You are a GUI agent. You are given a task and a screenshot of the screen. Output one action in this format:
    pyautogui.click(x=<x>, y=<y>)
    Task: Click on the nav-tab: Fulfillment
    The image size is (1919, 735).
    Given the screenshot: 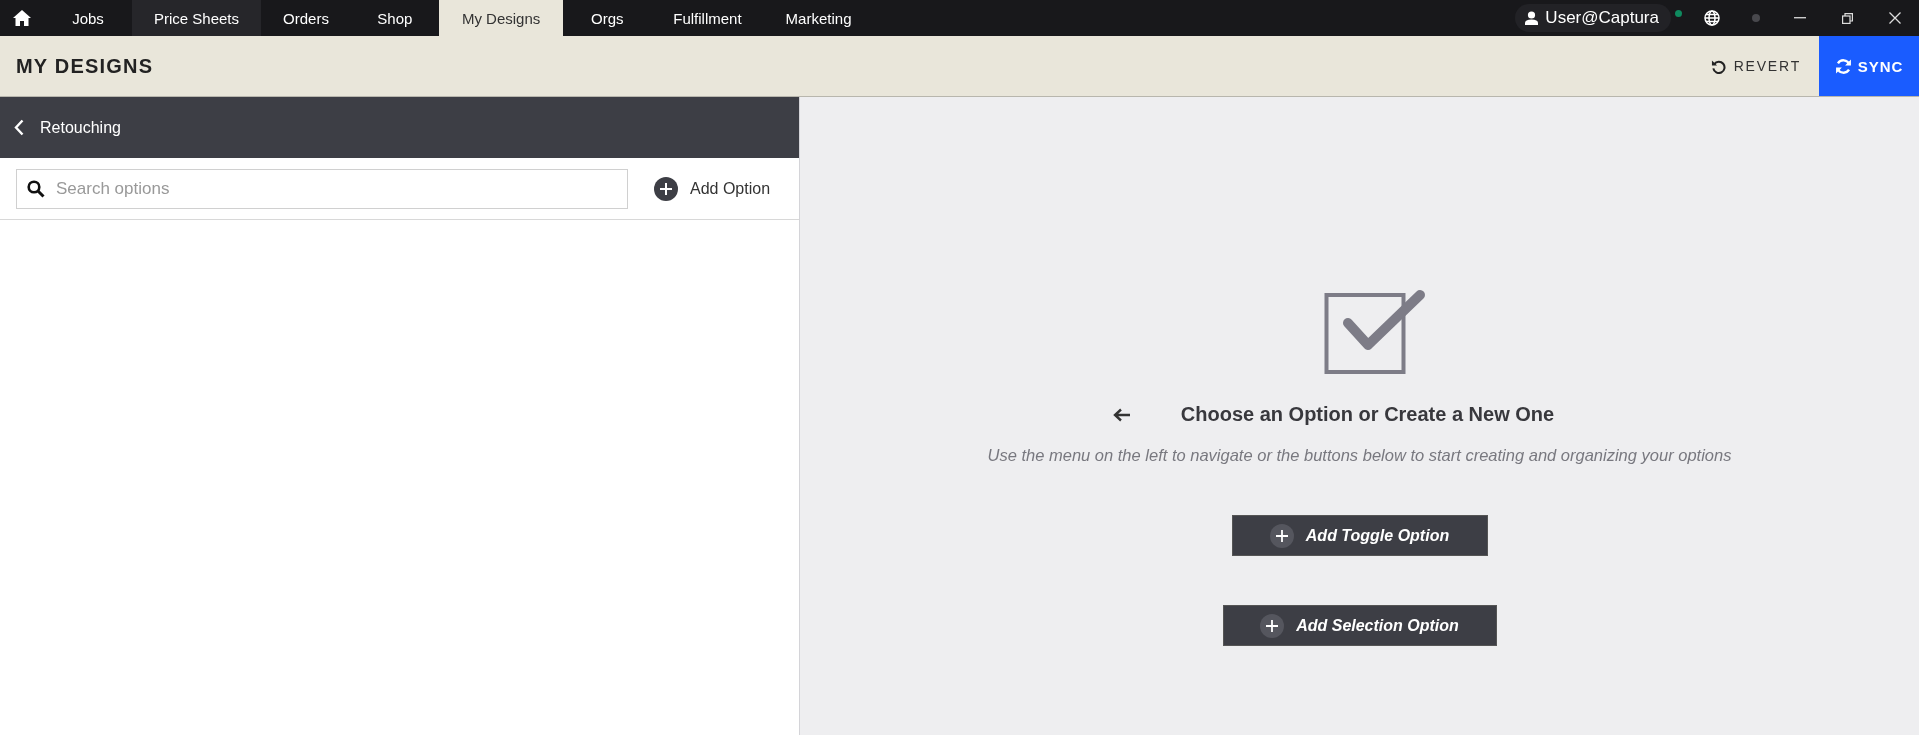 What is the action you would take?
    pyautogui.click(x=707, y=18)
    